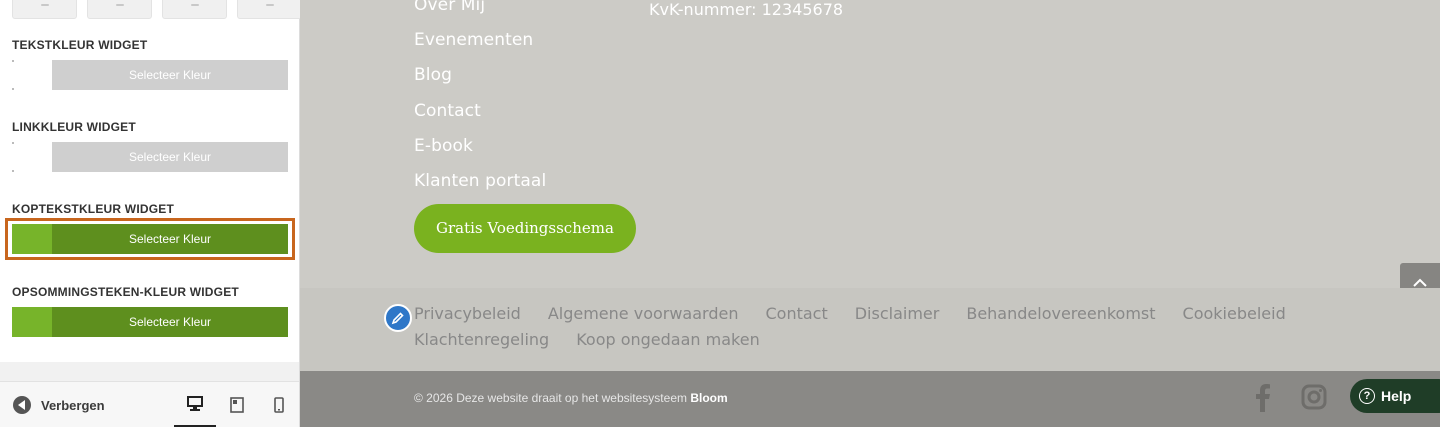  Describe the element at coordinates (480, 152) in the screenshot. I see `nav-link-ebook: E-book` at that location.